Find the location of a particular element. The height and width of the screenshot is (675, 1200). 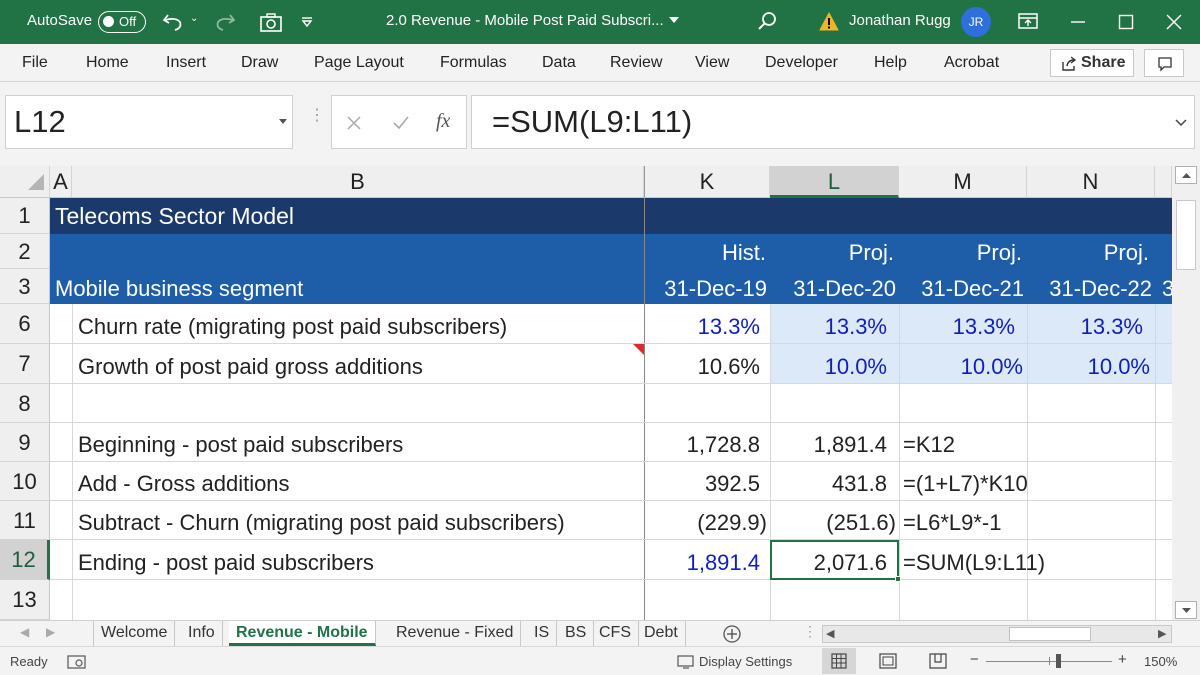

row-header: 3 is located at coordinates (25, 286).